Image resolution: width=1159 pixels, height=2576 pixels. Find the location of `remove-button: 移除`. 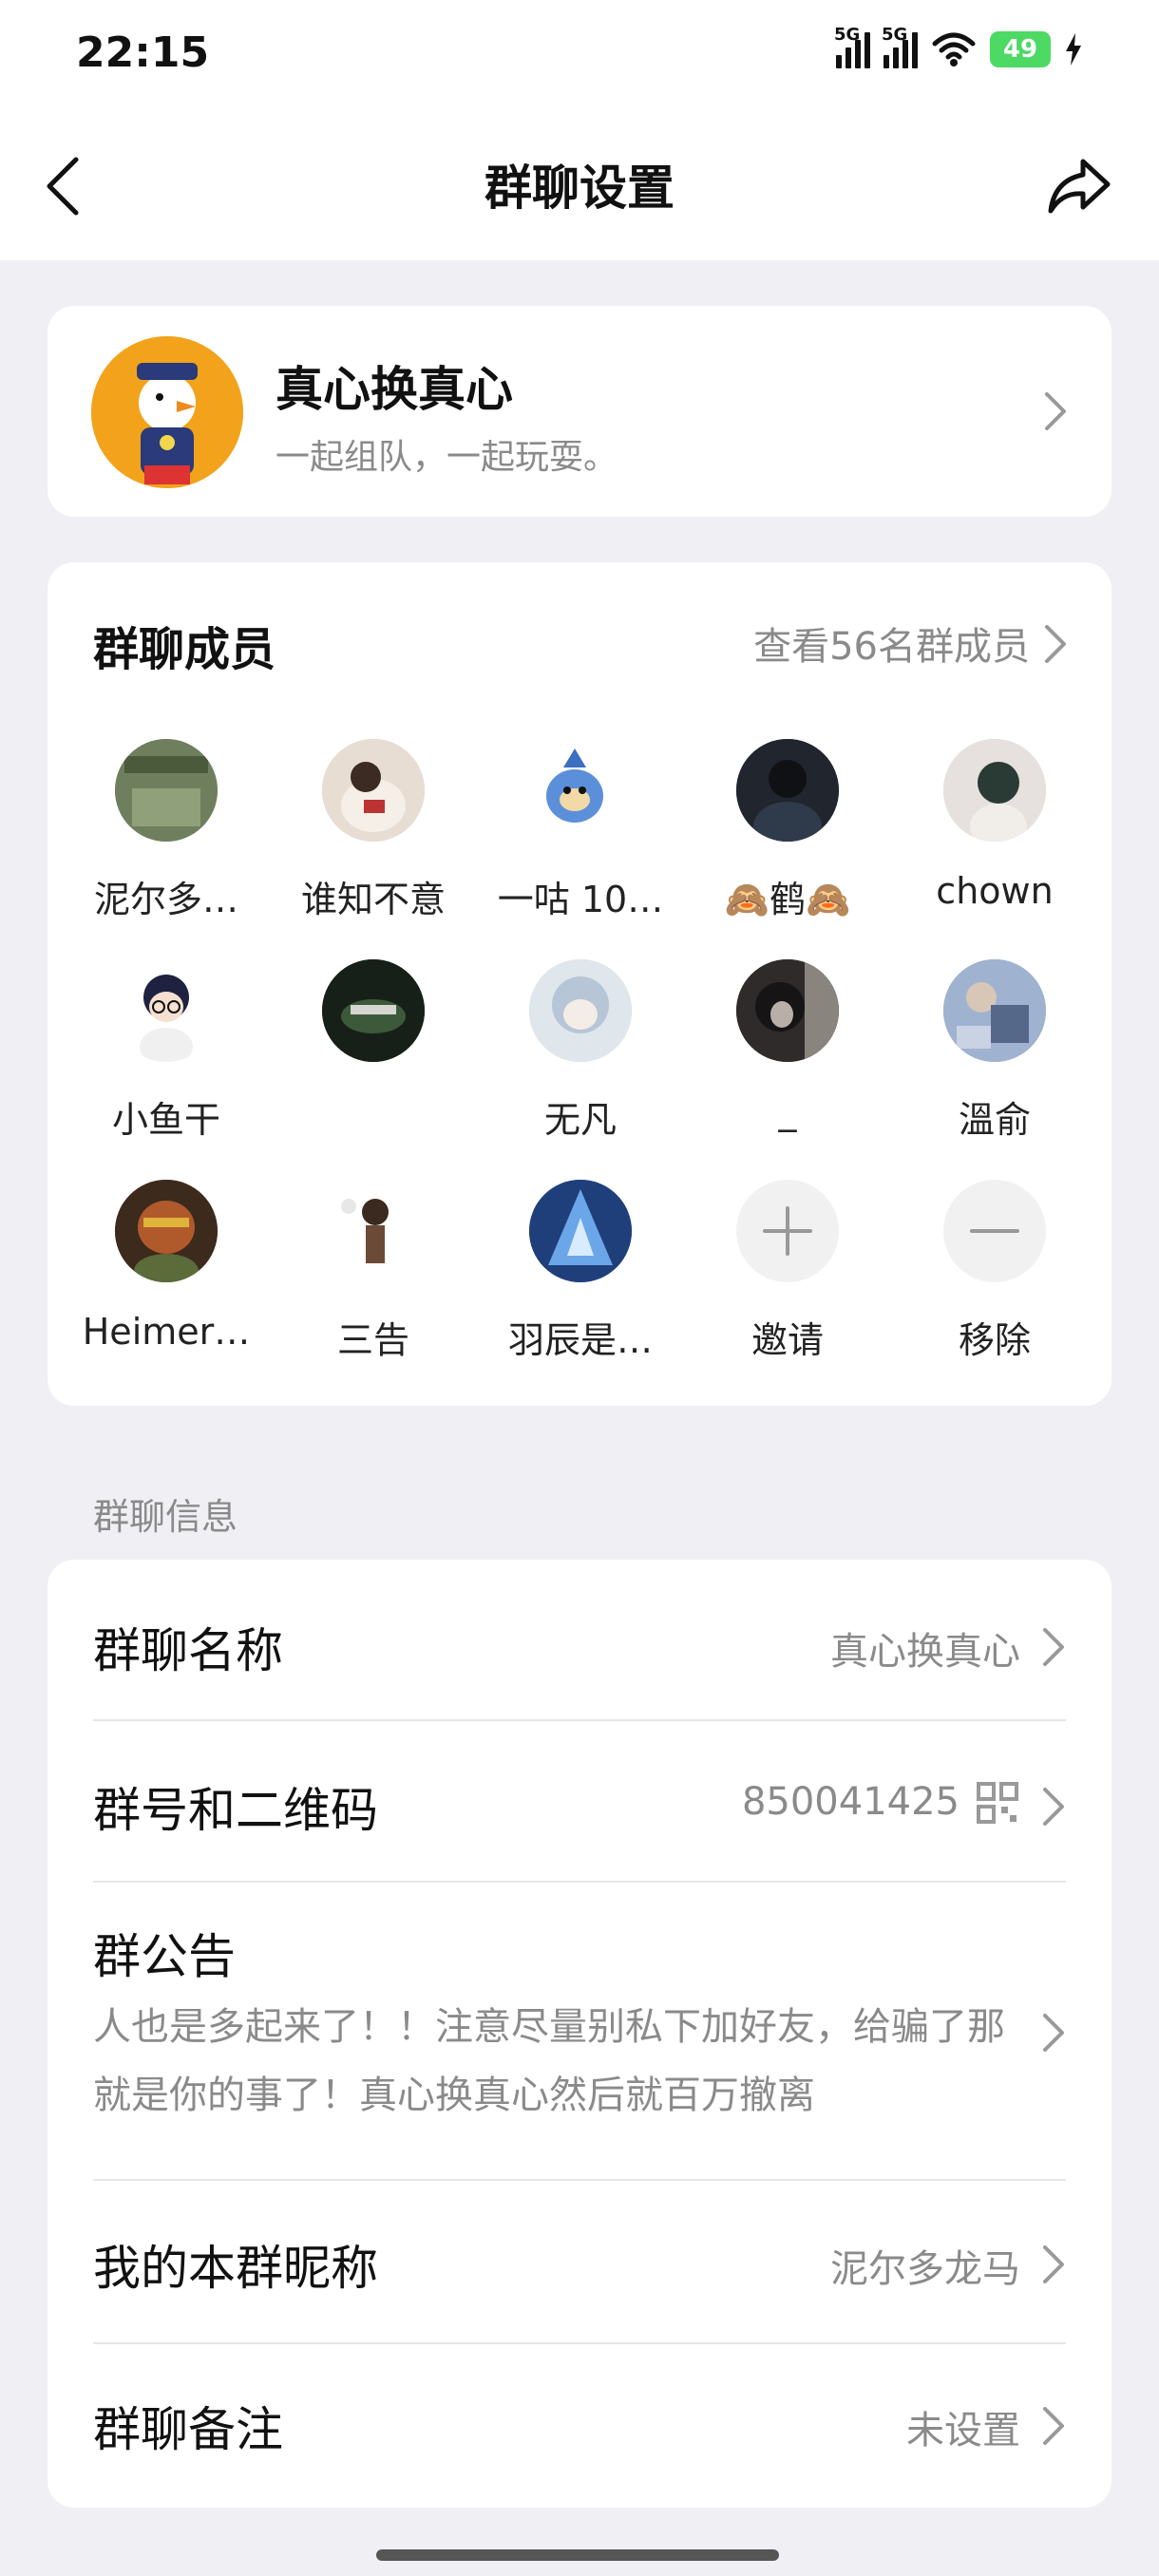

remove-button: 移除 is located at coordinates (994, 1271).